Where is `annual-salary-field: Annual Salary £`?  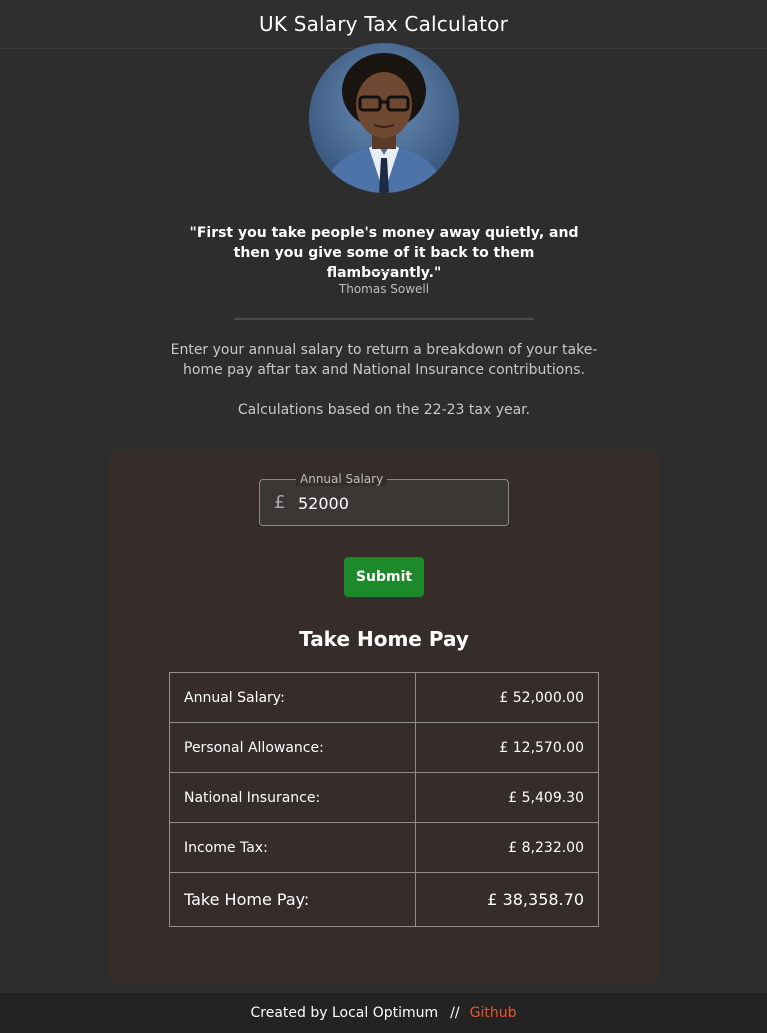
annual-salary-field: Annual Salary £ is located at coordinates (384, 499).